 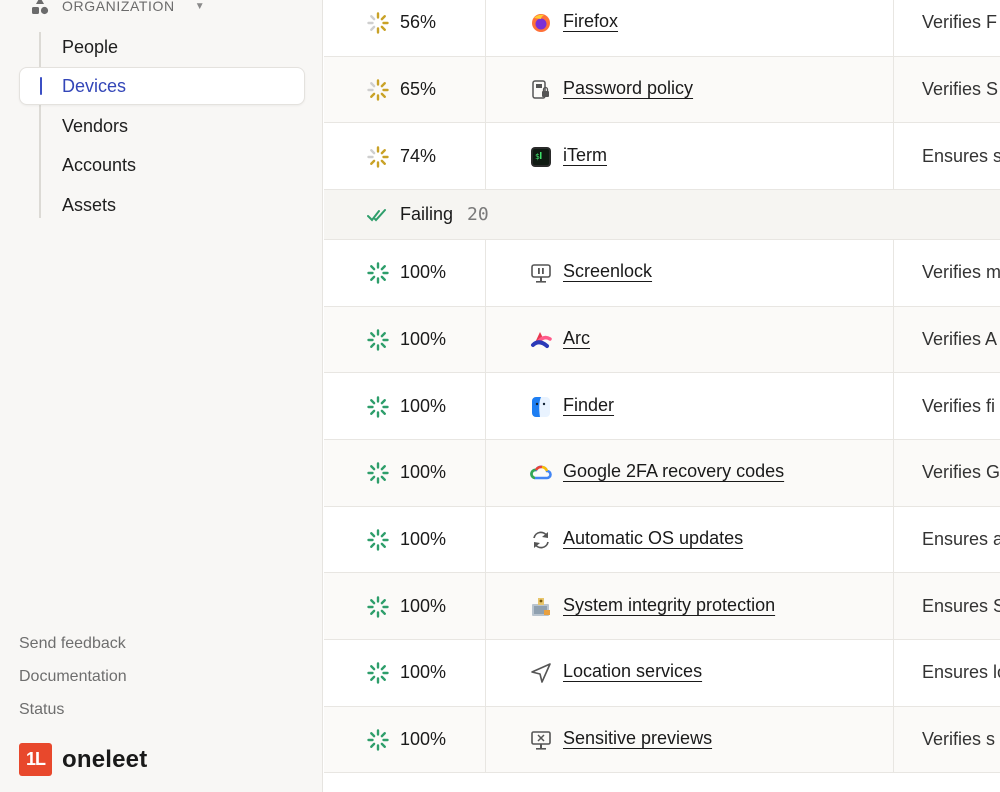 I want to click on sidebar-item-vendors: Vendors, so click(x=95, y=126).